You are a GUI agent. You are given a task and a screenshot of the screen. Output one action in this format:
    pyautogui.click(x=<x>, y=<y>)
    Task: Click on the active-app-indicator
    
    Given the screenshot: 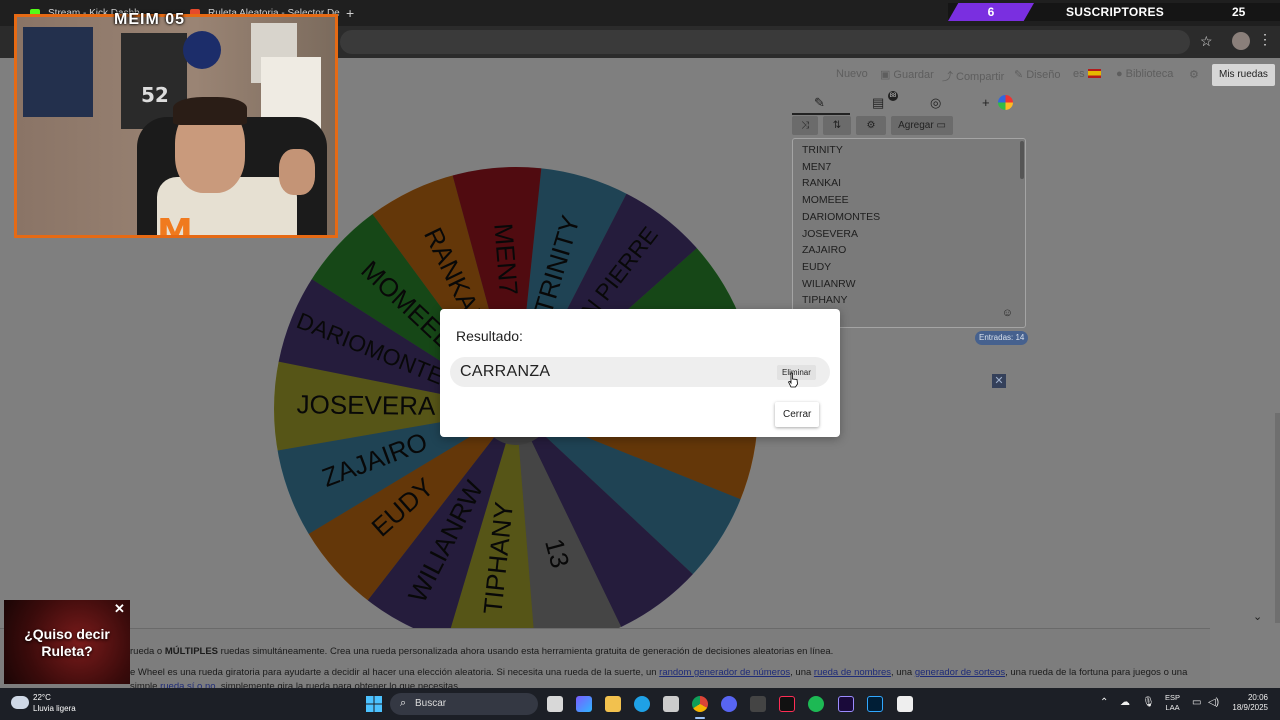 What is the action you would take?
    pyautogui.click(x=700, y=718)
    